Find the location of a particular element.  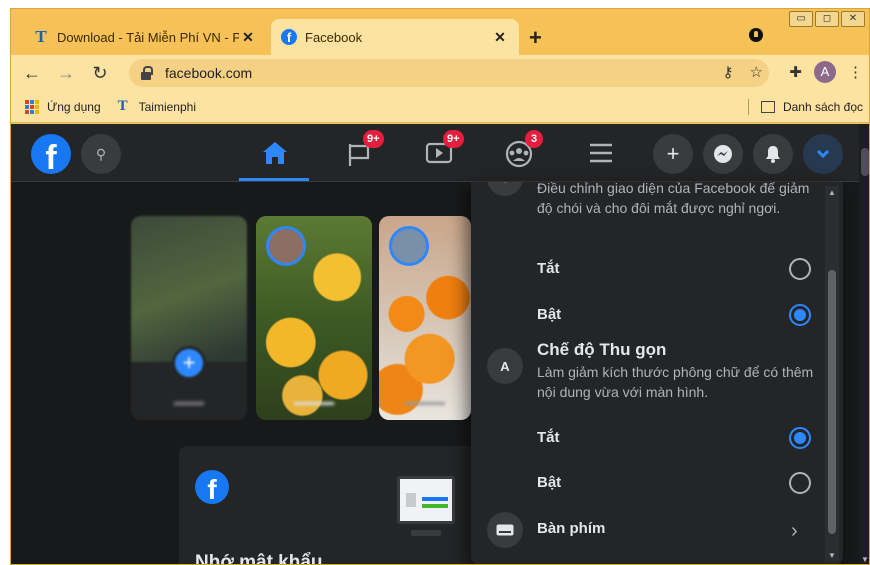

tab-taimienphi: T Download - Tải Miễn Phí VN - Ph ✕ is located at coordinates (145, 37).